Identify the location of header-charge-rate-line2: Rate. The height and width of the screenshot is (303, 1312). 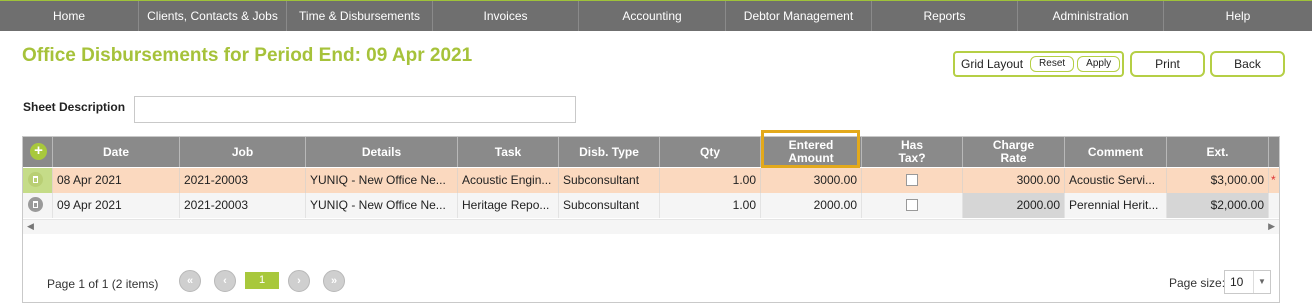
(1013, 158).